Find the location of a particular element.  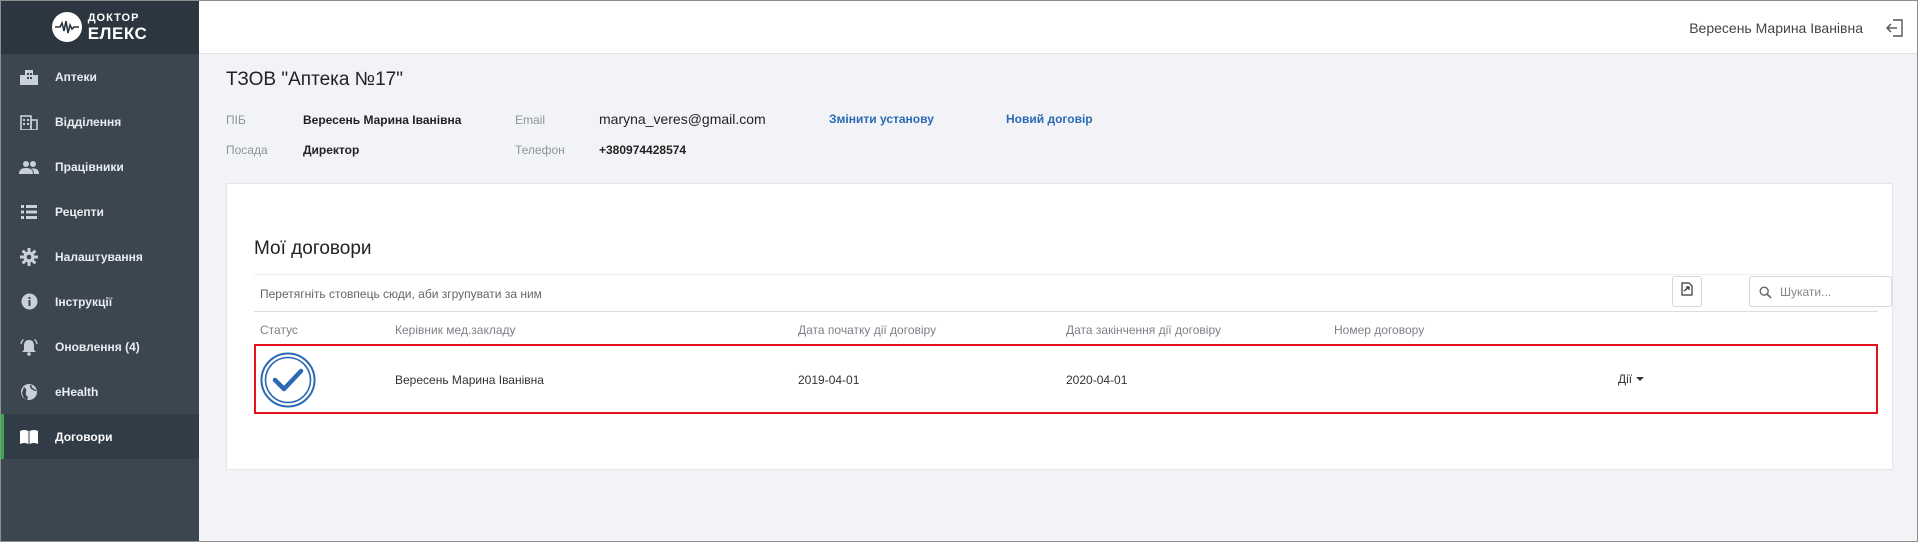

sidebar-item-label: eHealth is located at coordinates (77, 391).